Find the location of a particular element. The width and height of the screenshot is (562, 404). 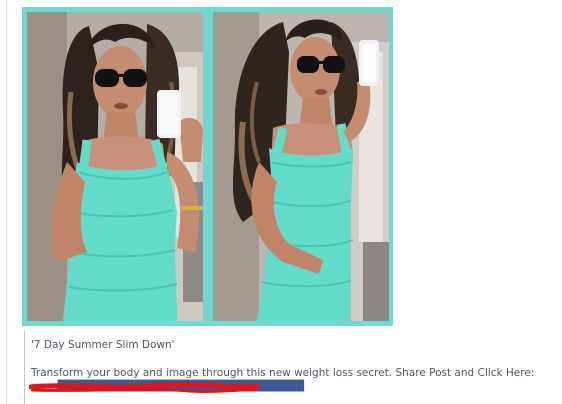

redaction-scribble is located at coordinates (144, 387).